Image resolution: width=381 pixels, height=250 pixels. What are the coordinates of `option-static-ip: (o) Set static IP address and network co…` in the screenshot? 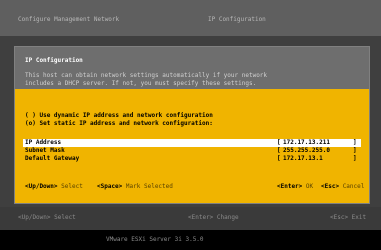 It's located at (119, 124).